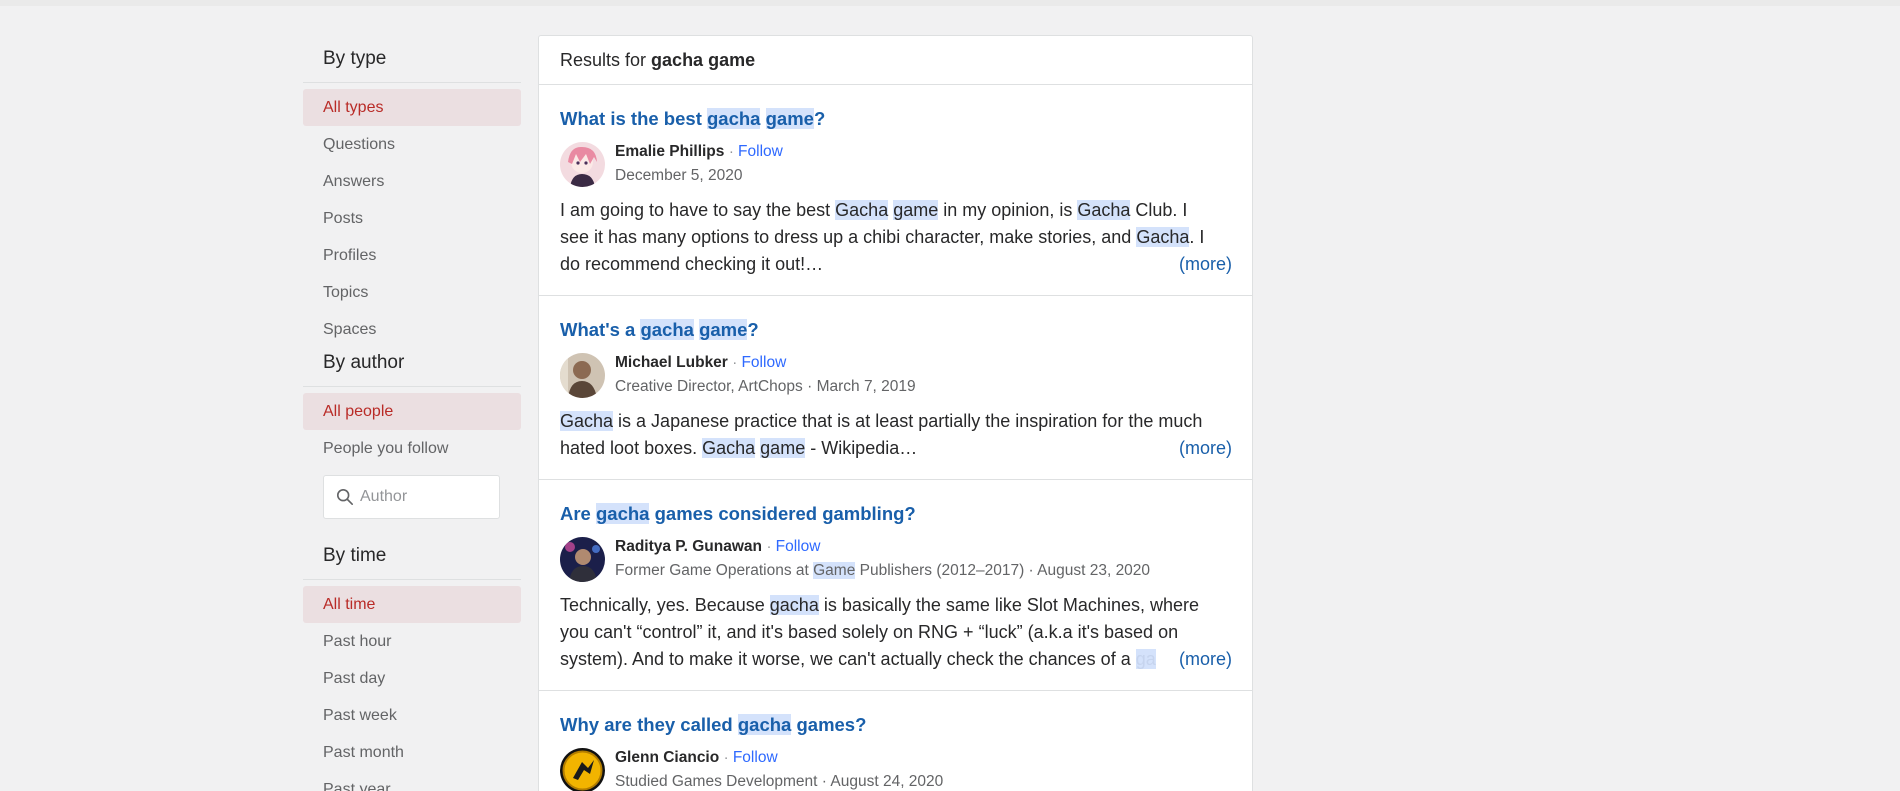  I want to click on author-search-box, so click(411, 497).